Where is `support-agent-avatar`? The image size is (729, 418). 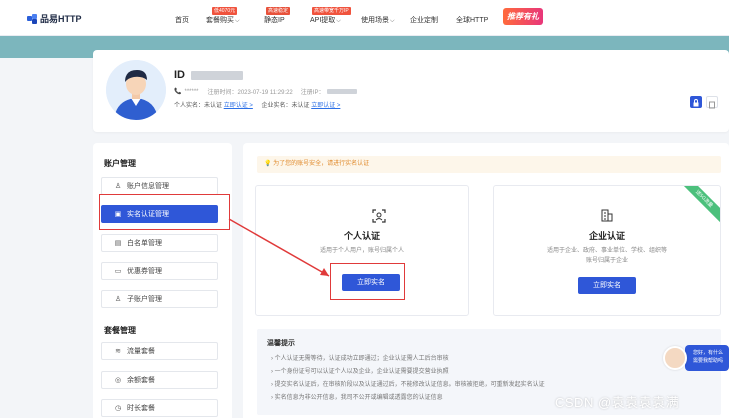
support-agent-avatar is located at coordinates (675, 358).